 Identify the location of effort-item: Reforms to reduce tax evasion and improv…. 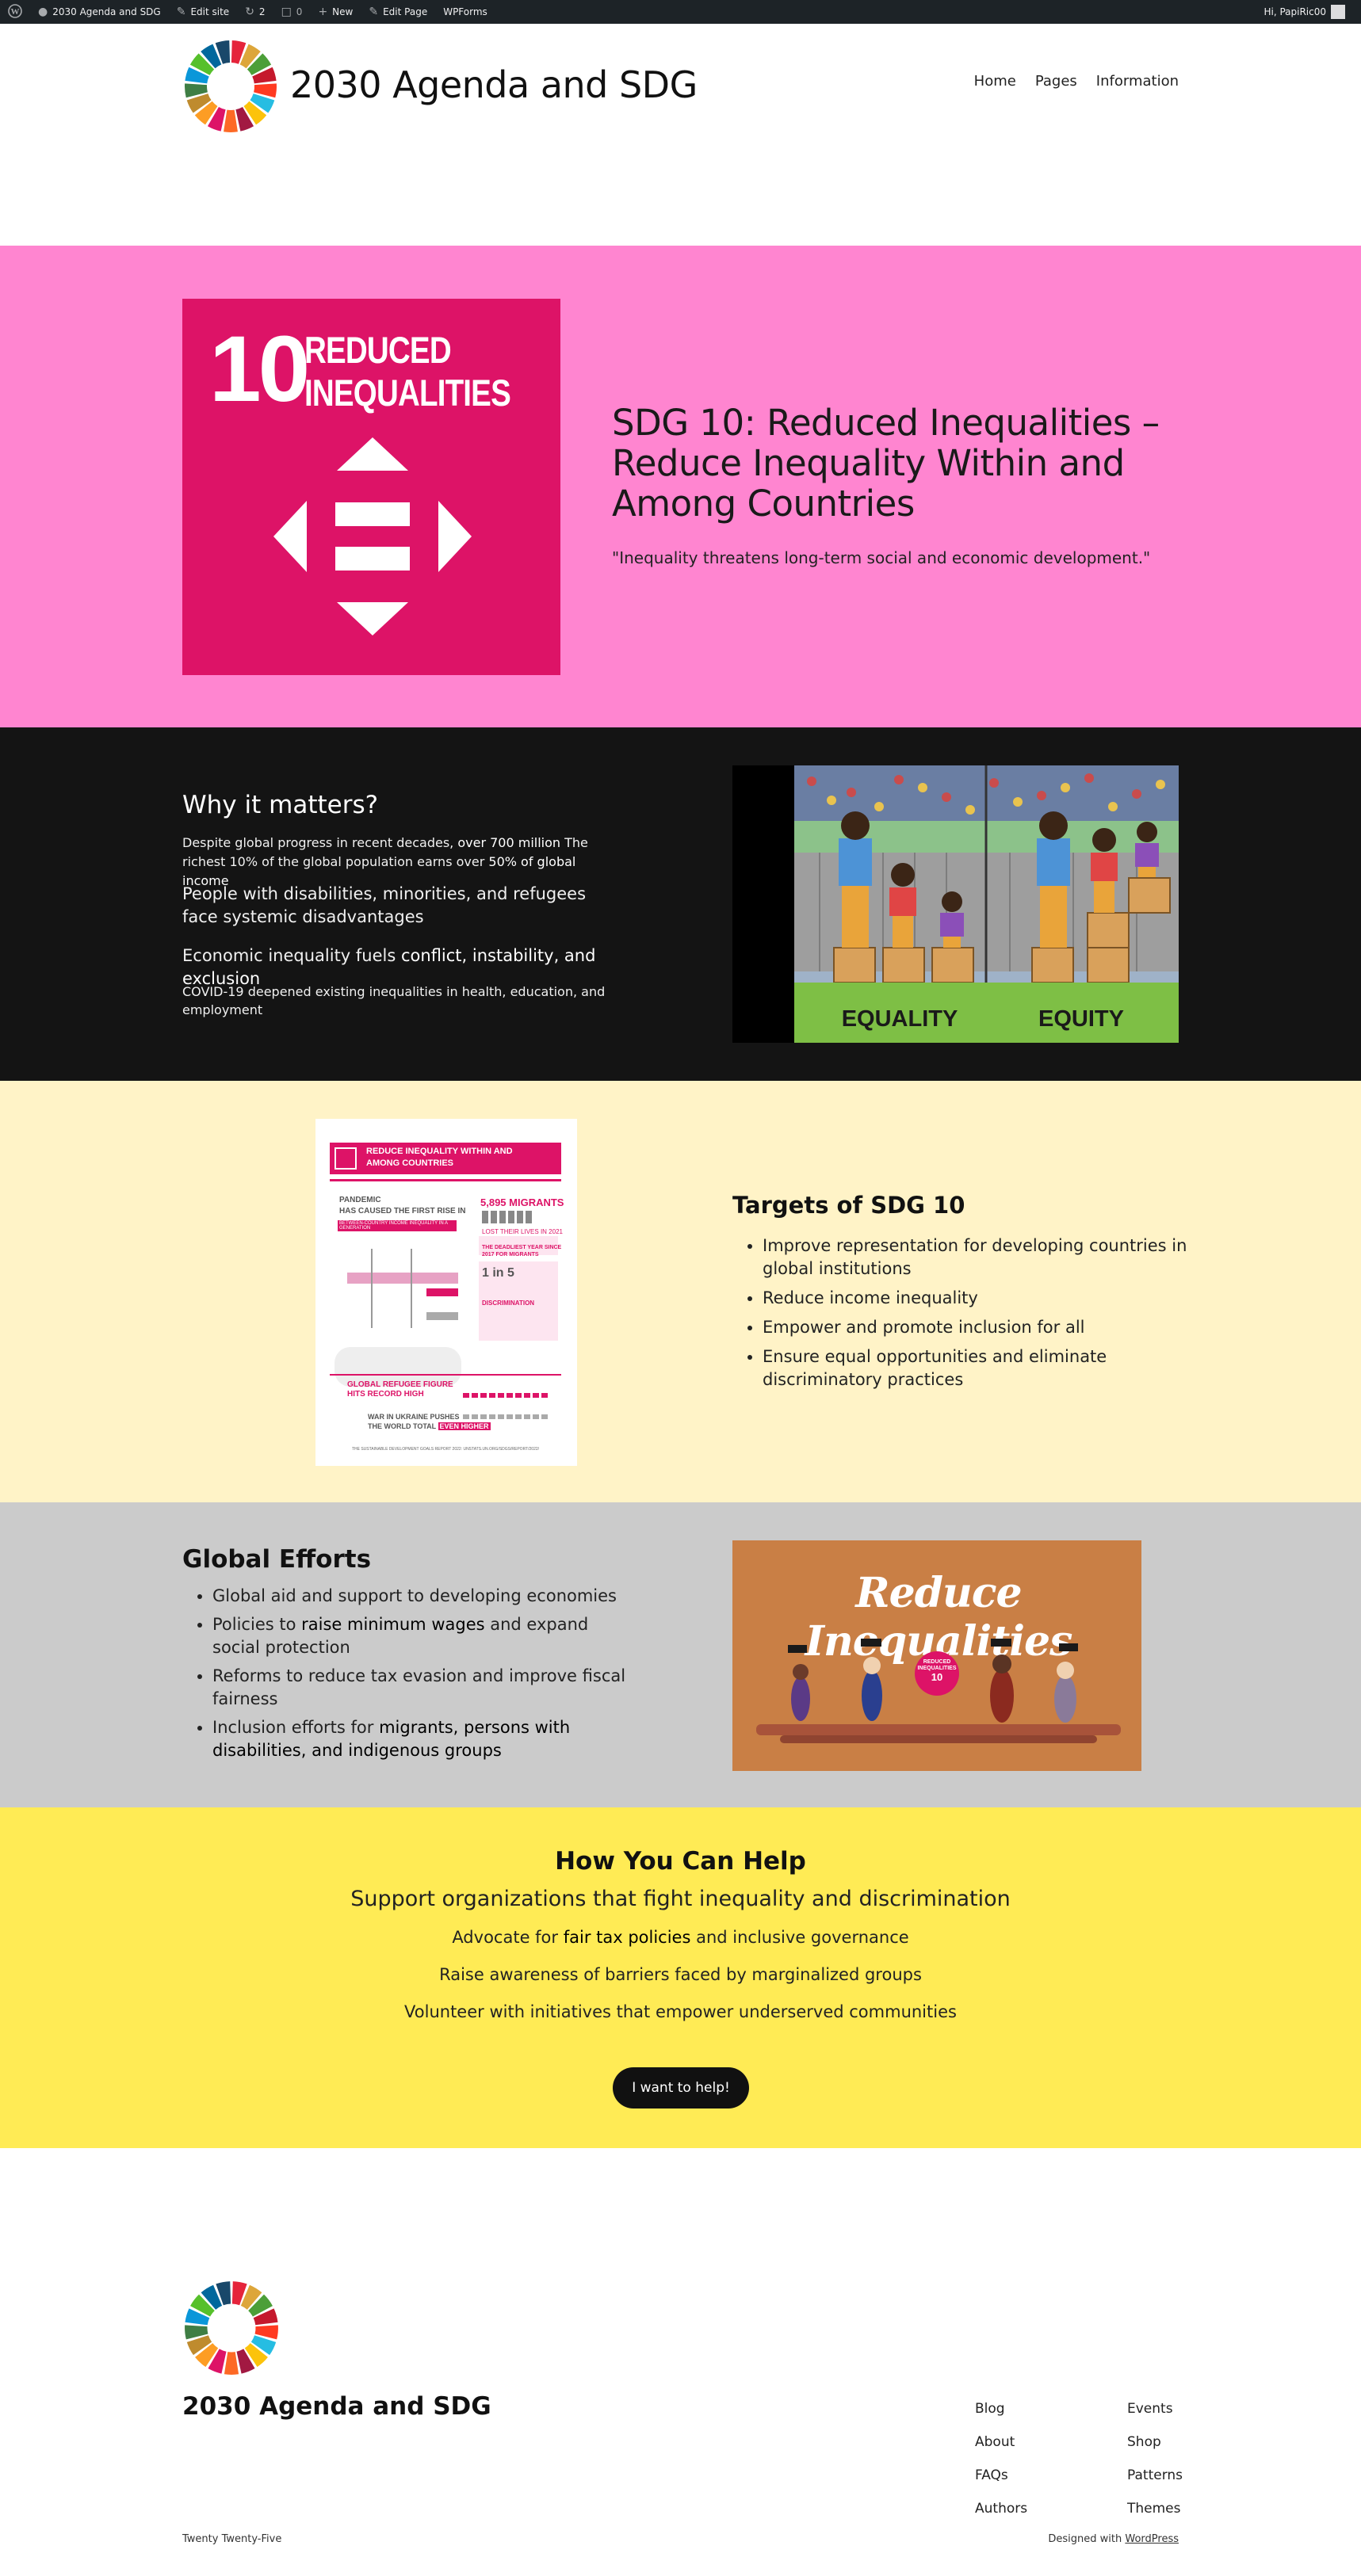
(426, 1688).